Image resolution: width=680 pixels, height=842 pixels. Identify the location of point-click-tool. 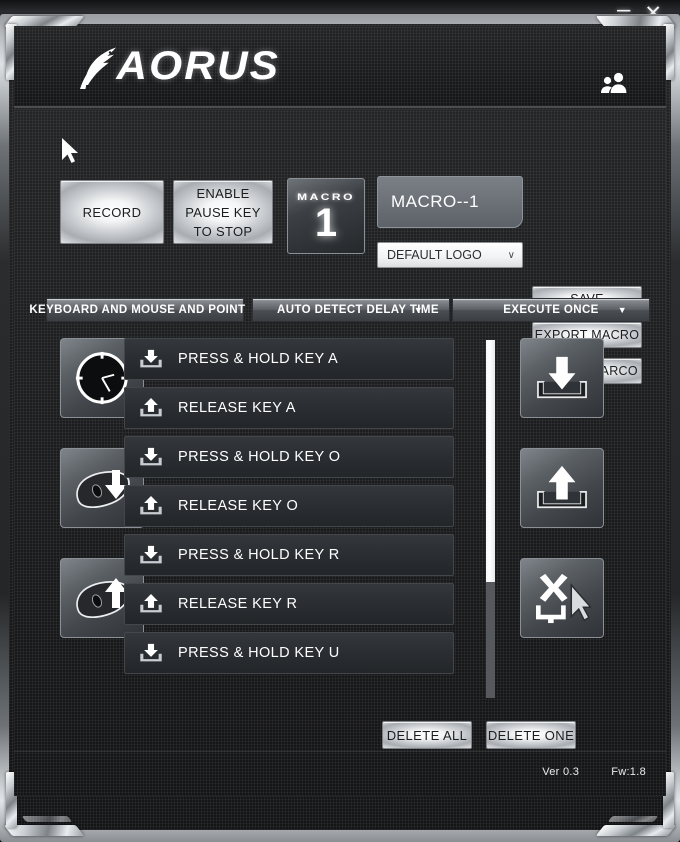
(562, 598).